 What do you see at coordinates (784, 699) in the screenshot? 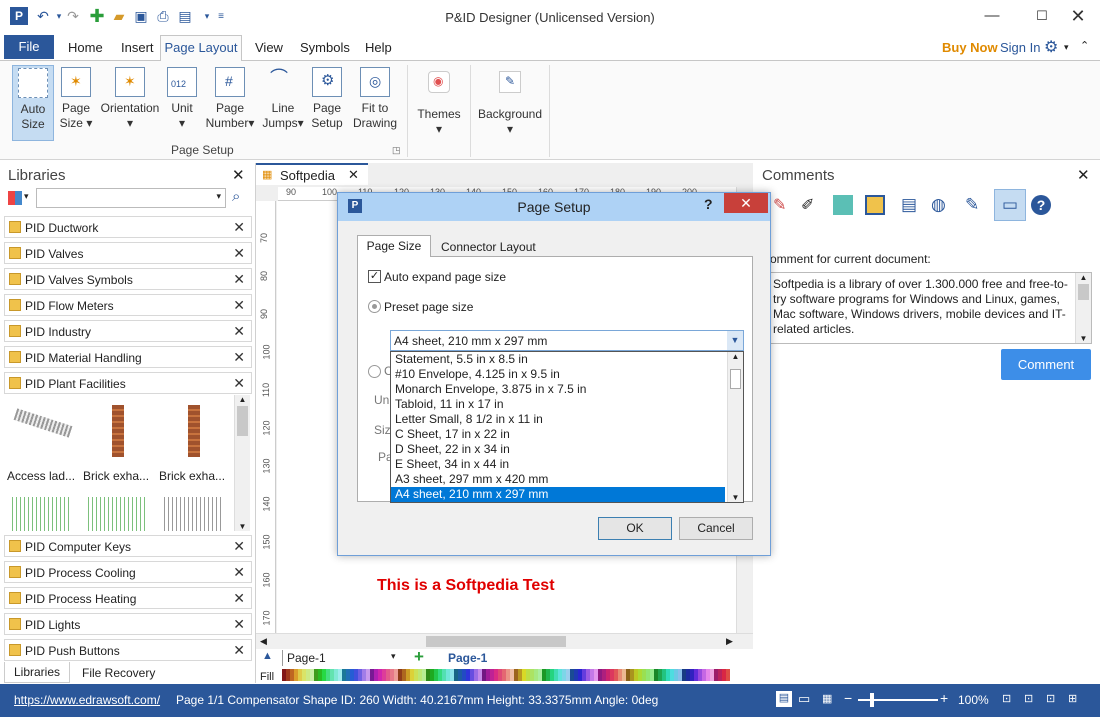
I see `page-view-icon: ▤` at bounding box center [784, 699].